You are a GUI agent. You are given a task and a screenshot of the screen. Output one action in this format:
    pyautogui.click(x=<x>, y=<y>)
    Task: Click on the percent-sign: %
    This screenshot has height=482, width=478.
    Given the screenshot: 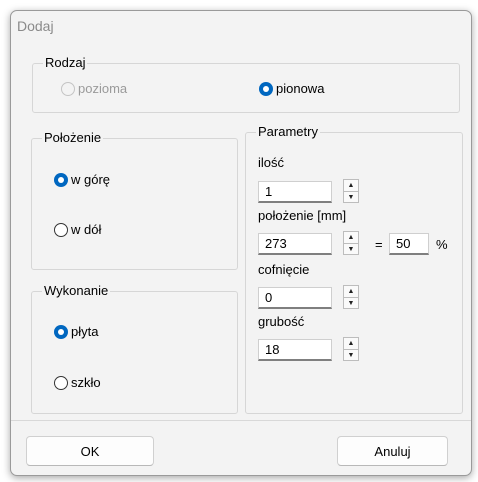 What is the action you would take?
    pyautogui.click(x=442, y=244)
    